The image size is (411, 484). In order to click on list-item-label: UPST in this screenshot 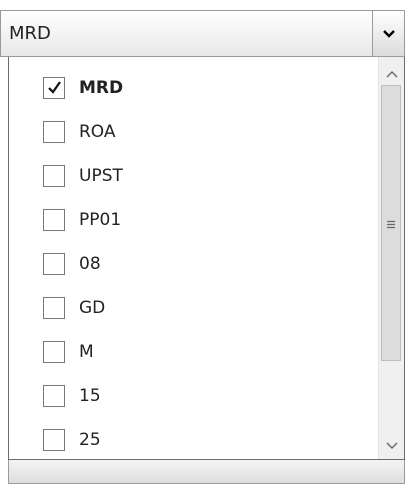, I will do `click(101, 176)`.